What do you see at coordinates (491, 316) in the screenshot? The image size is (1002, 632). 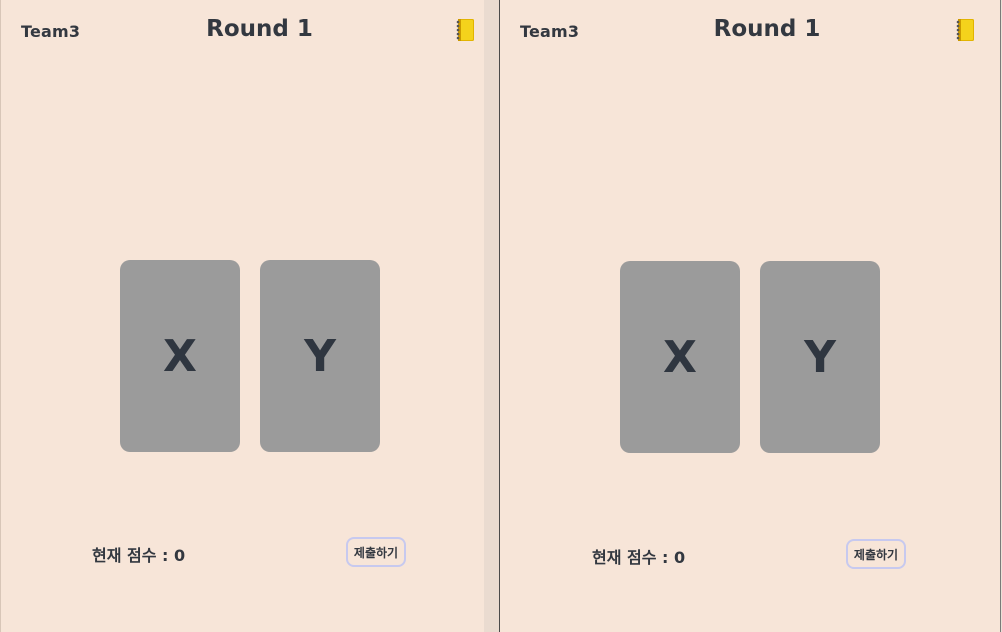 I see `split-gutter` at bounding box center [491, 316].